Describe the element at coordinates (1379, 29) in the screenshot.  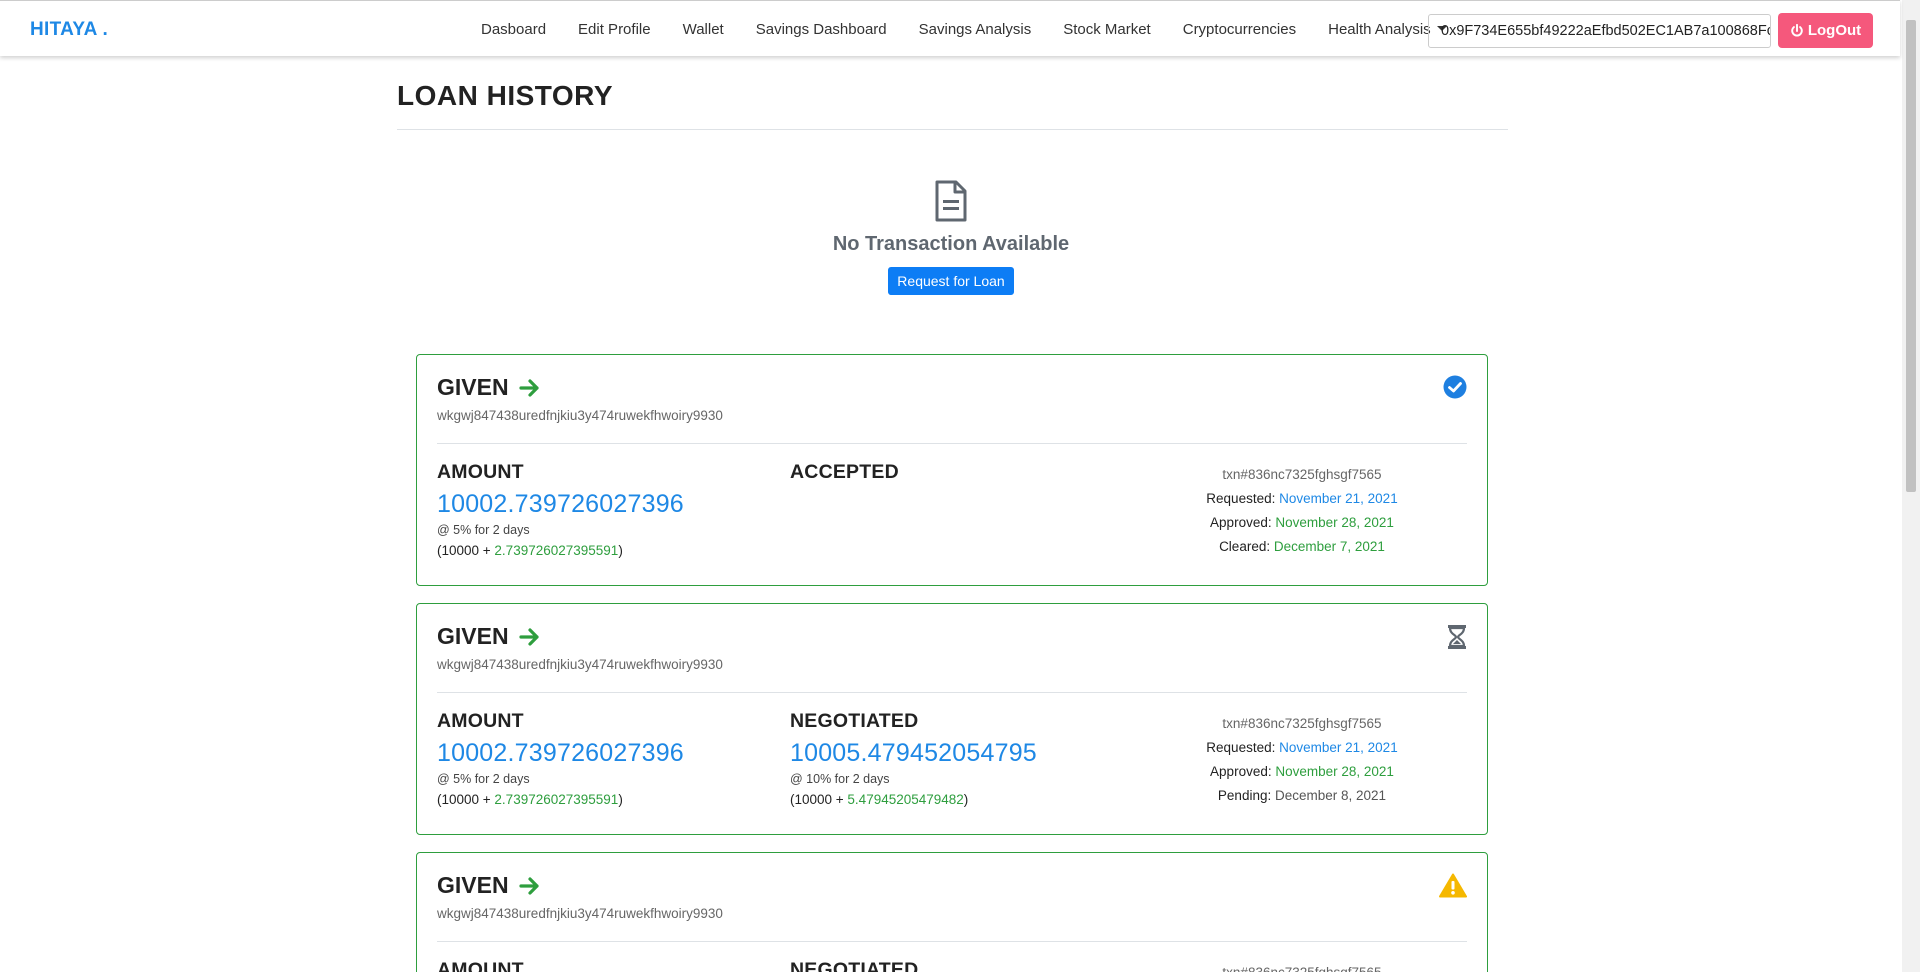
I see `nav-dropdown-label: Health Analysis` at that location.